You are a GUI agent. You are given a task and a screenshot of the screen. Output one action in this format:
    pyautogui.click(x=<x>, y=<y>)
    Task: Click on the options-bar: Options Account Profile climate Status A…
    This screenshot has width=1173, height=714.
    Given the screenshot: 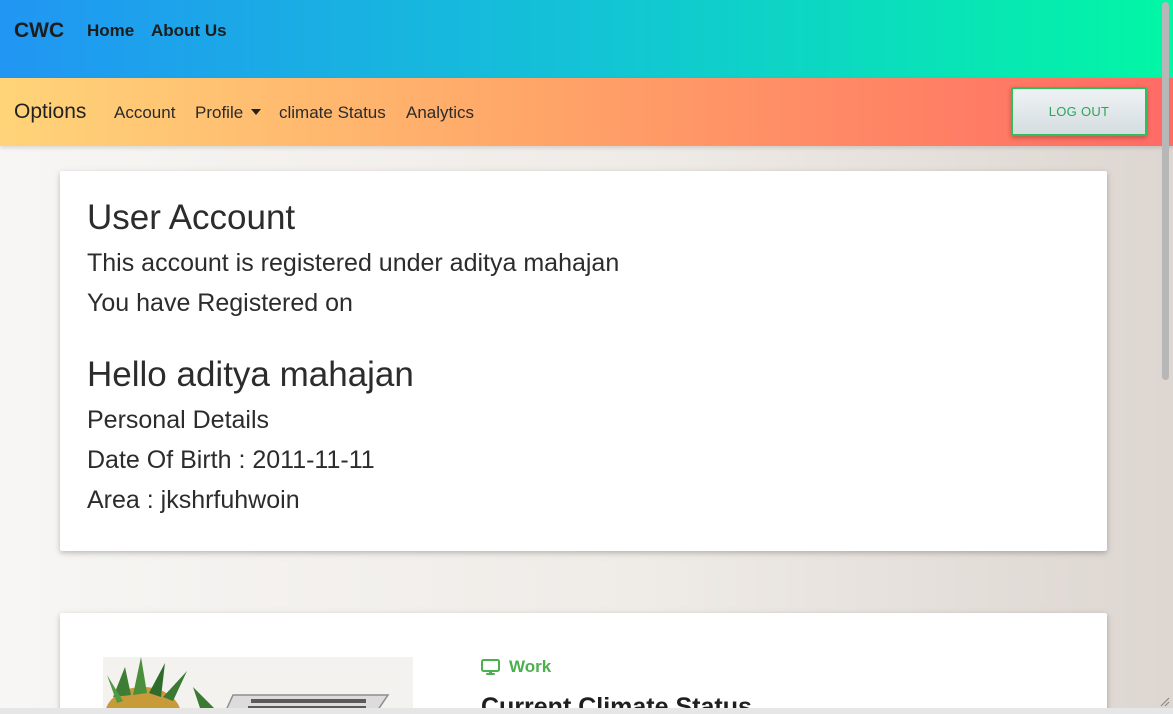 What is the action you would take?
    pyautogui.click(x=586, y=112)
    